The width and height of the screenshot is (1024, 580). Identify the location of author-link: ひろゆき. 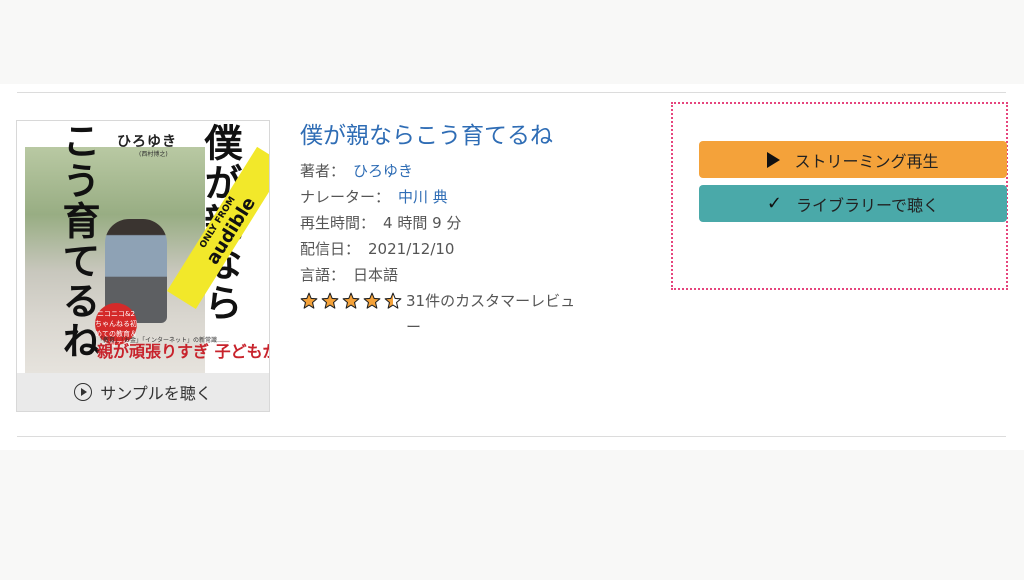
(383, 171).